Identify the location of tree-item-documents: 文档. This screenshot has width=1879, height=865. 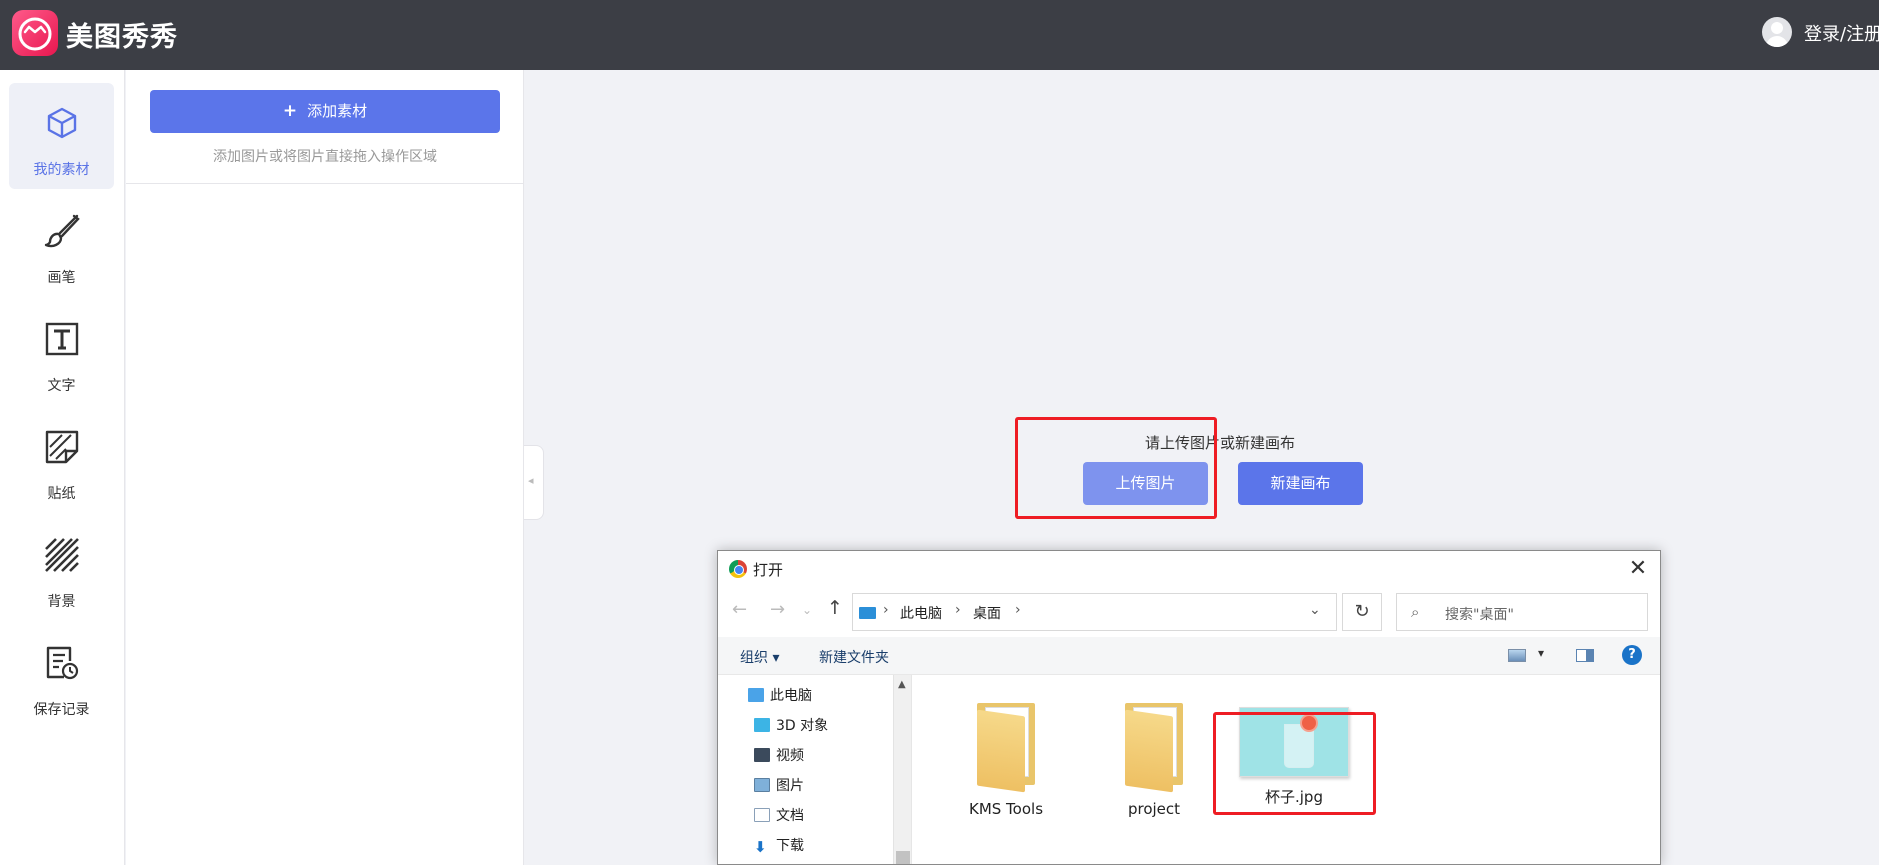
(779, 816).